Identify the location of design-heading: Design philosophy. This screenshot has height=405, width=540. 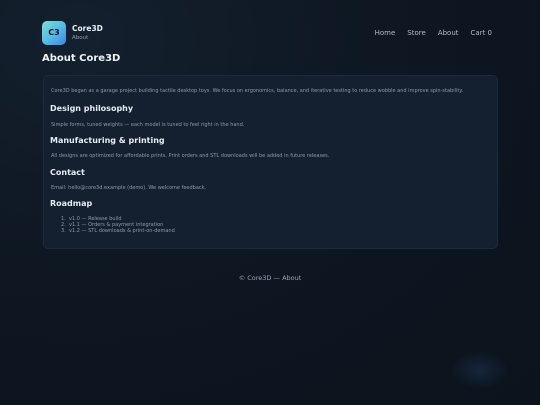
(92, 108).